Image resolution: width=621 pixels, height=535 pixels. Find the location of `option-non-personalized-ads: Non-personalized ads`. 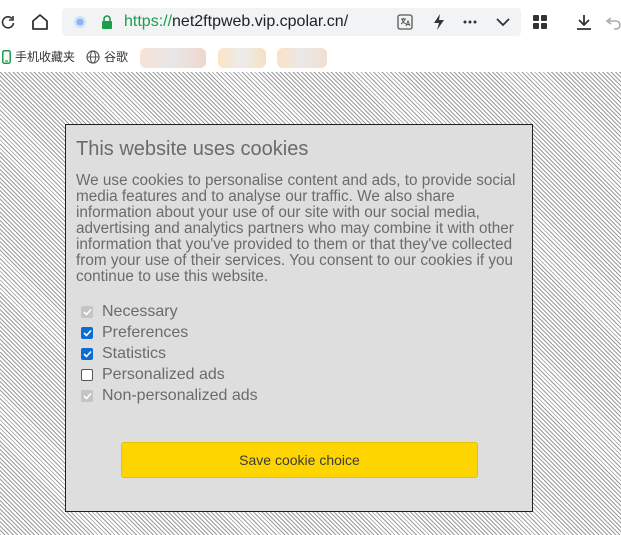

option-non-personalized-ads: Non-personalized ads is located at coordinates (169, 395).